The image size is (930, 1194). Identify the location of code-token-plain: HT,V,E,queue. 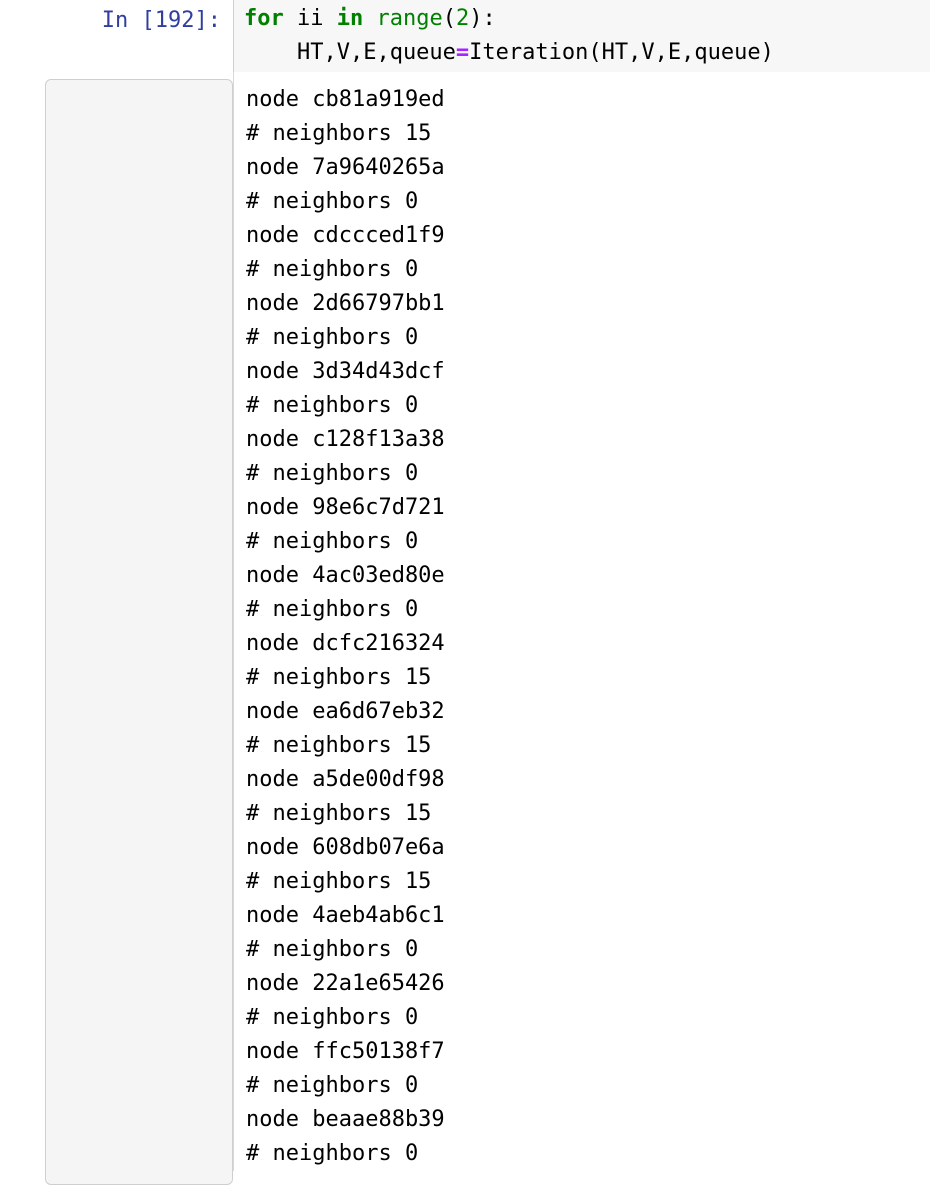
(350, 52).